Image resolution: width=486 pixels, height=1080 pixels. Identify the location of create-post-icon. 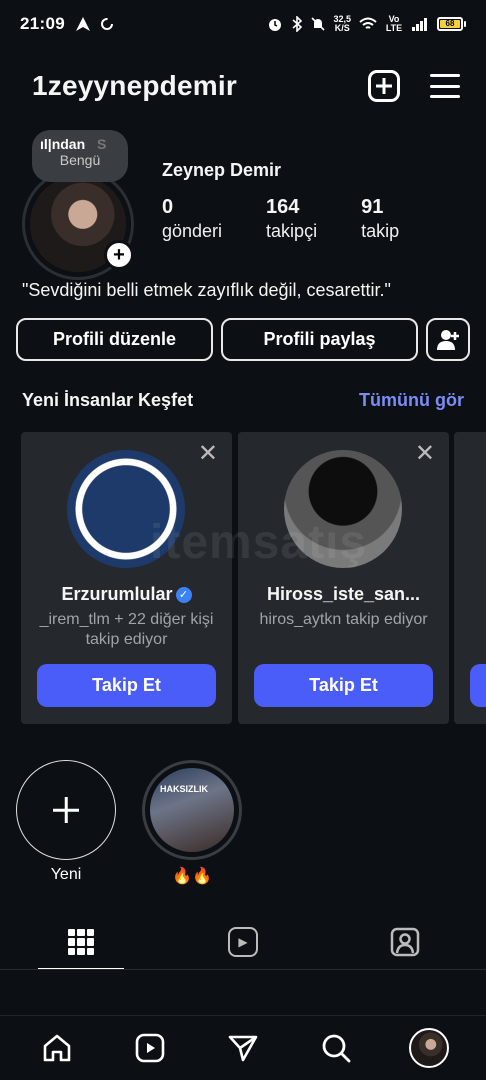
(384, 86).